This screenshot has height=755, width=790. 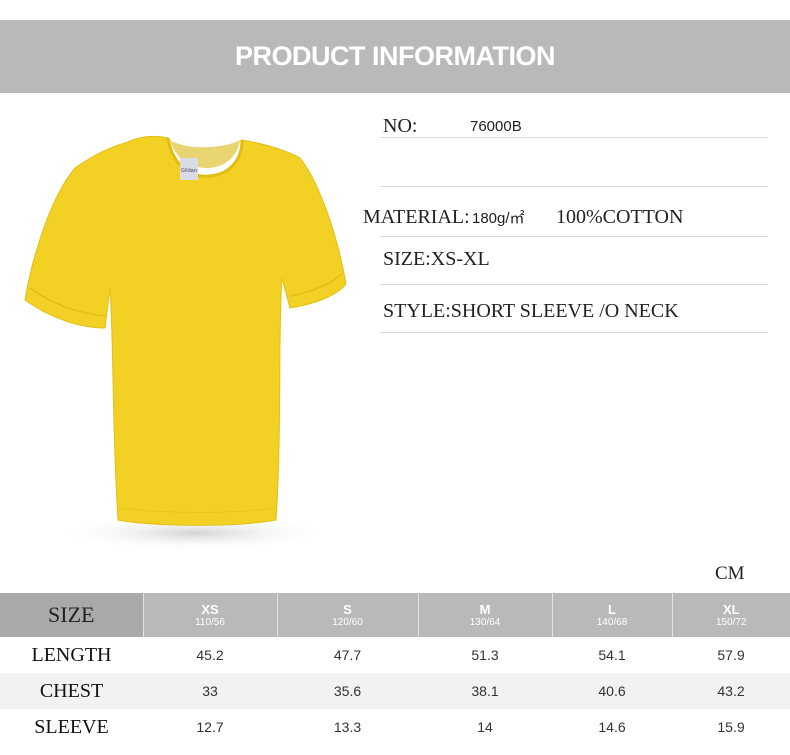 I want to click on table-cell: 54.1, so click(x=612, y=655).